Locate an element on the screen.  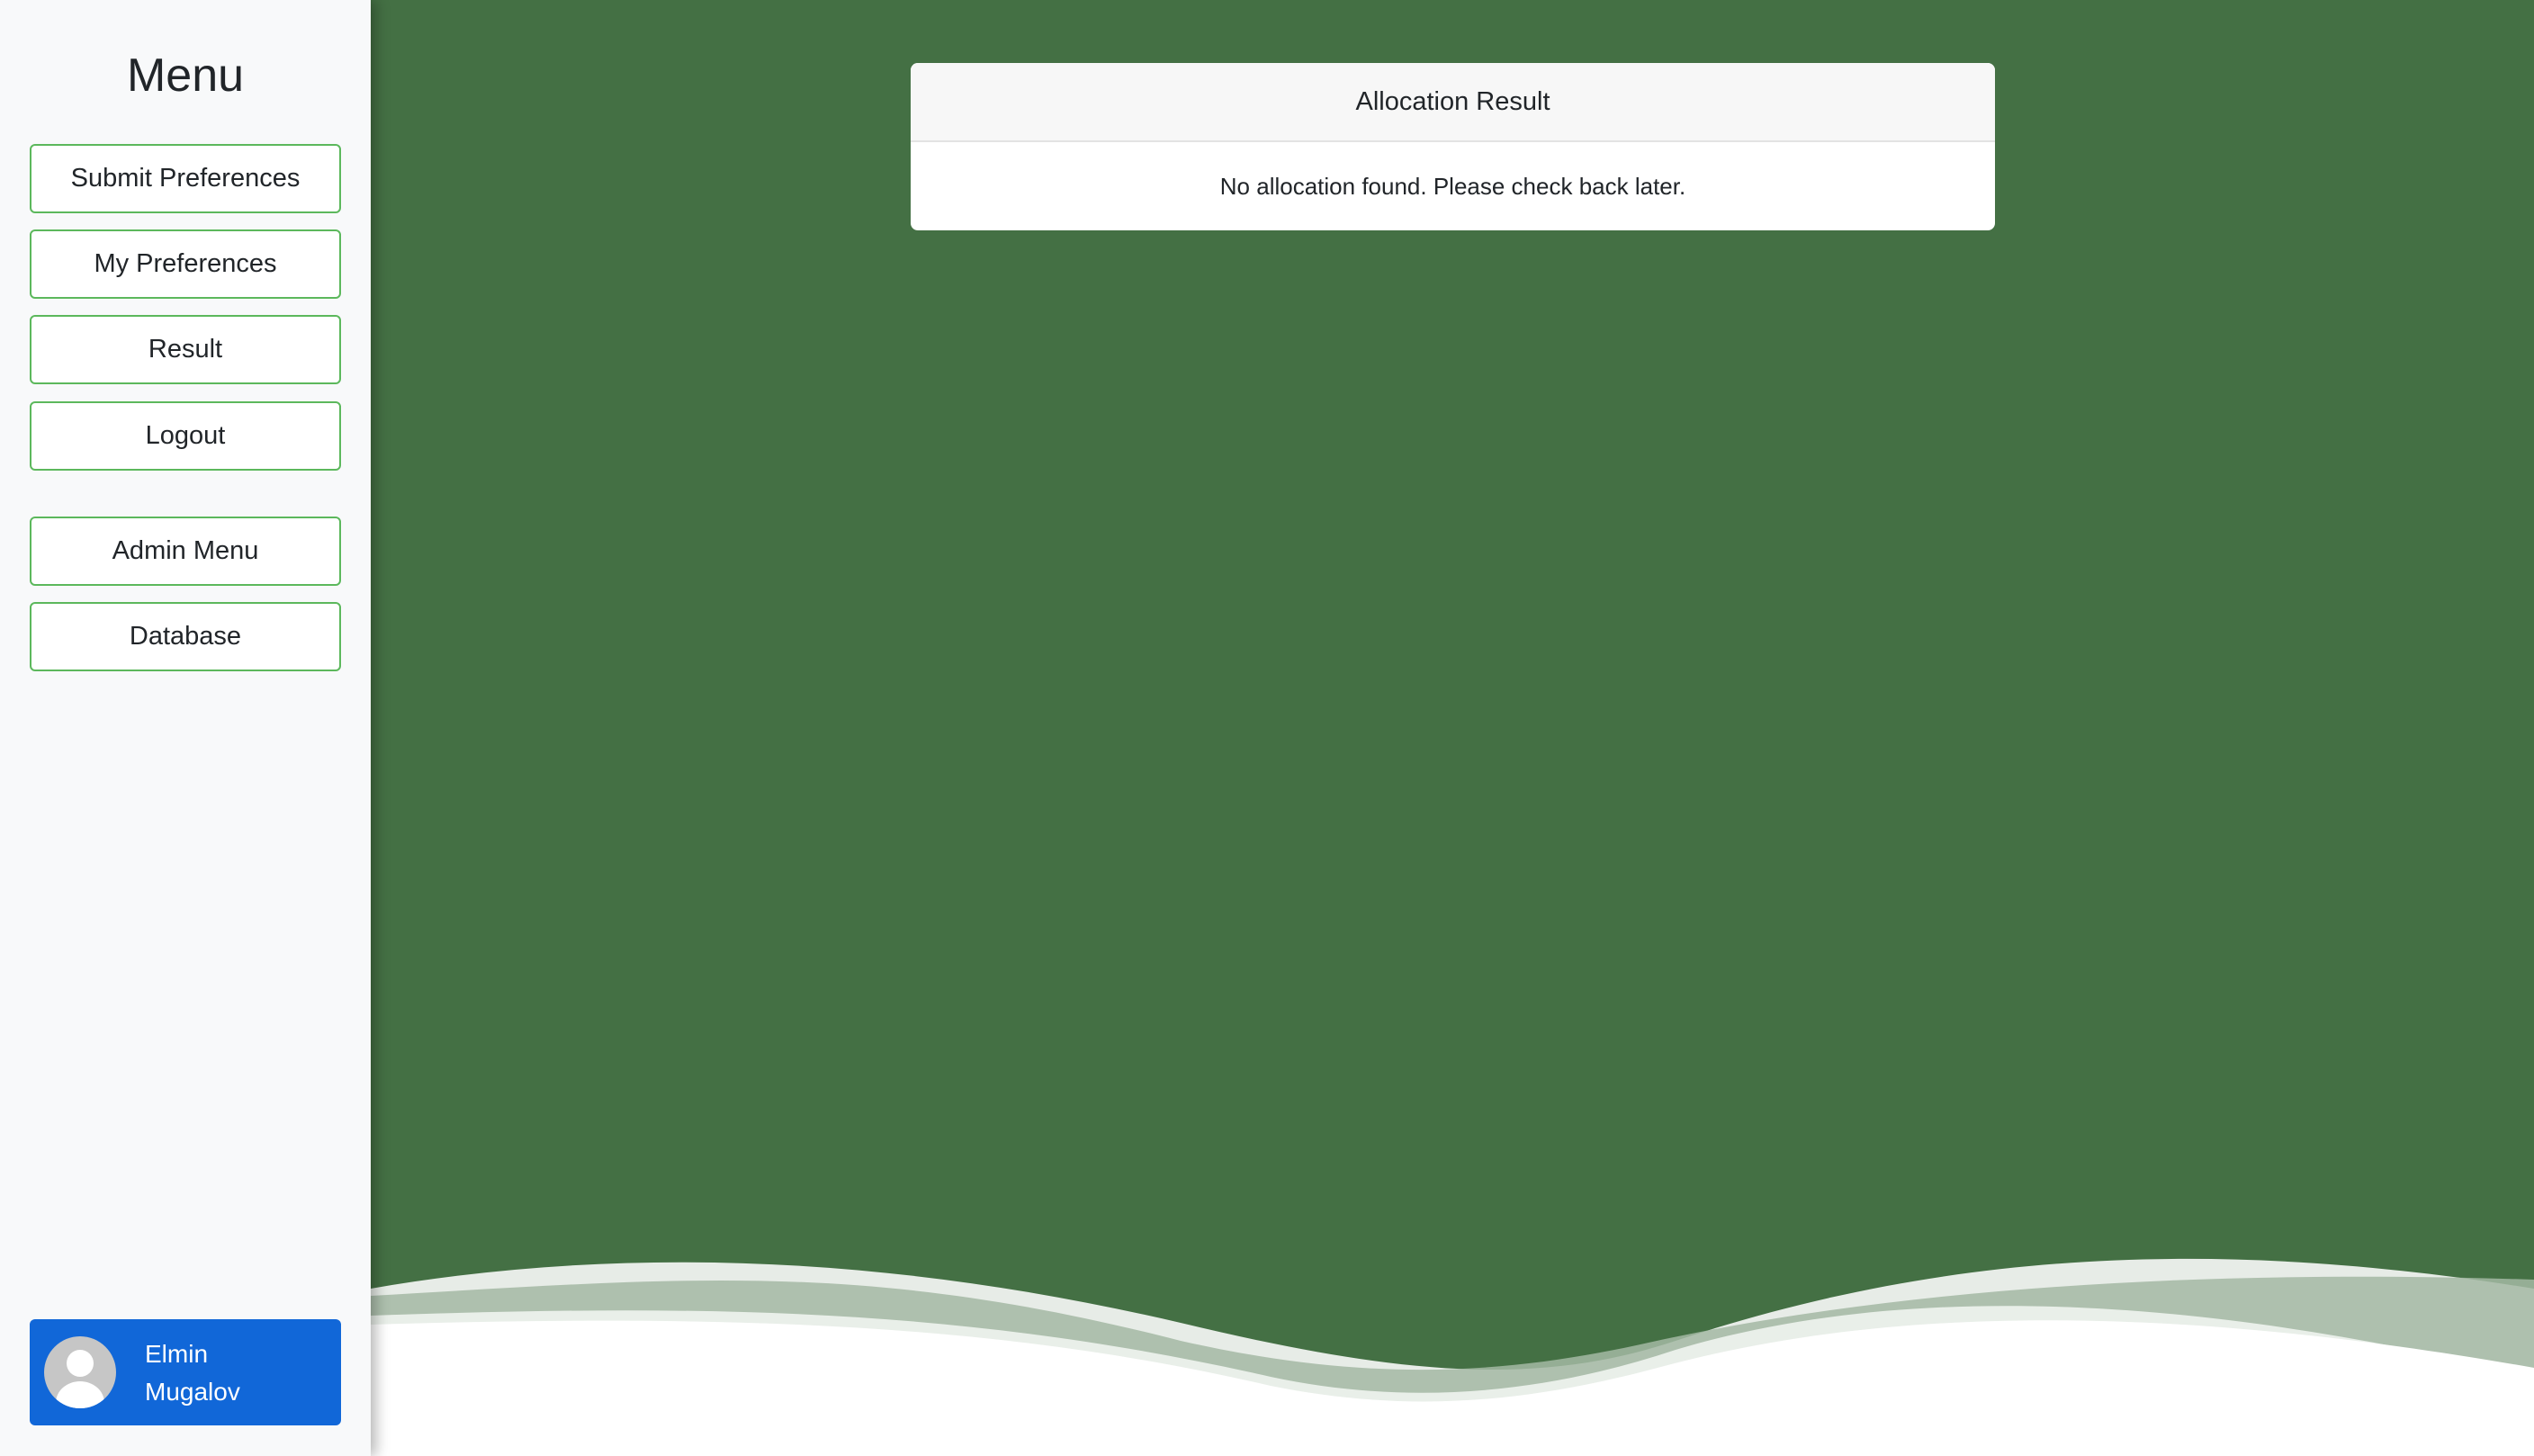
user-name: Elmin Mugalov is located at coordinates (235, 1373).